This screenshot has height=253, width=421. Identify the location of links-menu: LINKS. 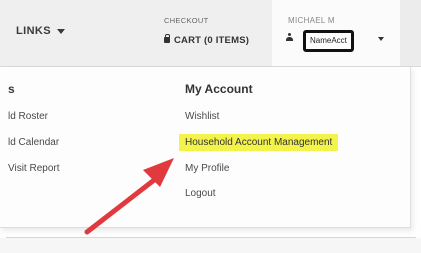
(40, 31).